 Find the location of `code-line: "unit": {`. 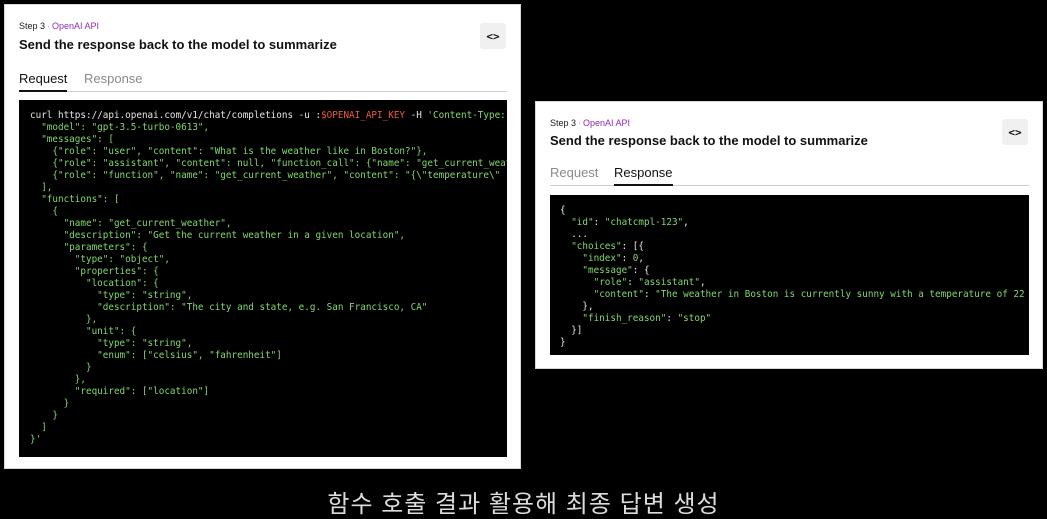

code-line: "unit": { is located at coordinates (83, 331).